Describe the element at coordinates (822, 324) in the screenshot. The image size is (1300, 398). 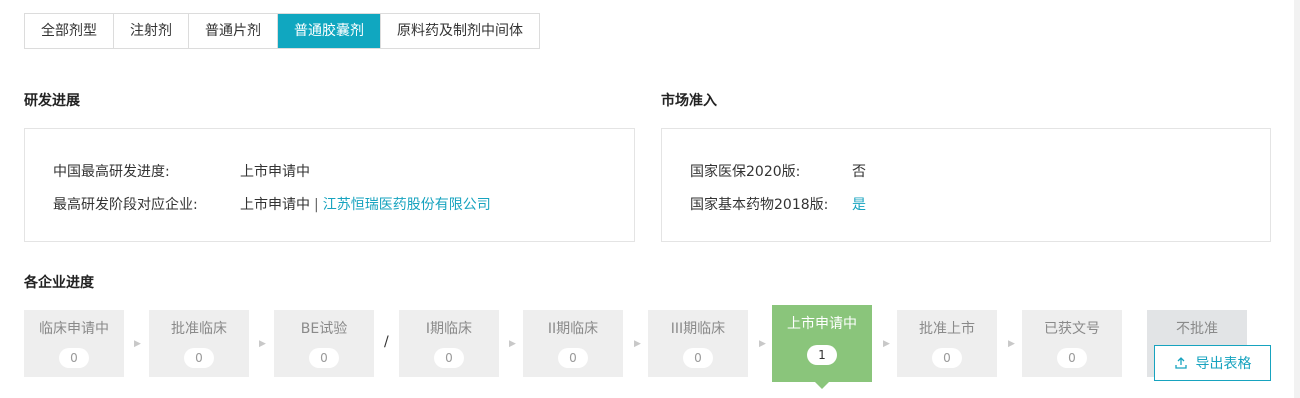
I see `step-name: 上市申请中` at that location.